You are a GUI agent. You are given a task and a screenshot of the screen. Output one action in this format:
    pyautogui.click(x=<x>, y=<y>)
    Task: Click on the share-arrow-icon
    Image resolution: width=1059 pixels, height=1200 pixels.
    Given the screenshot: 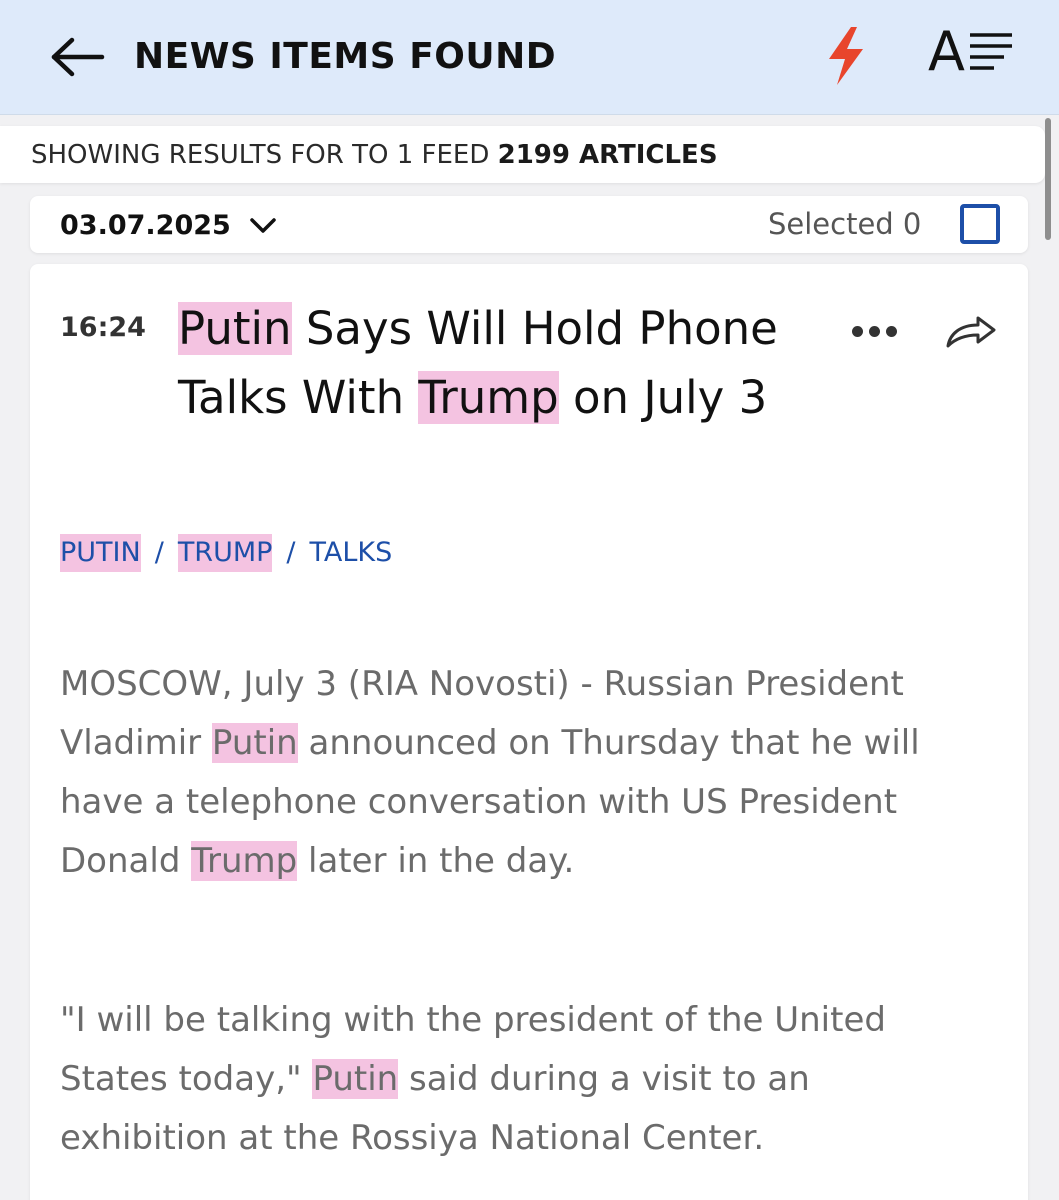 What is the action you would take?
    pyautogui.click(x=971, y=332)
    